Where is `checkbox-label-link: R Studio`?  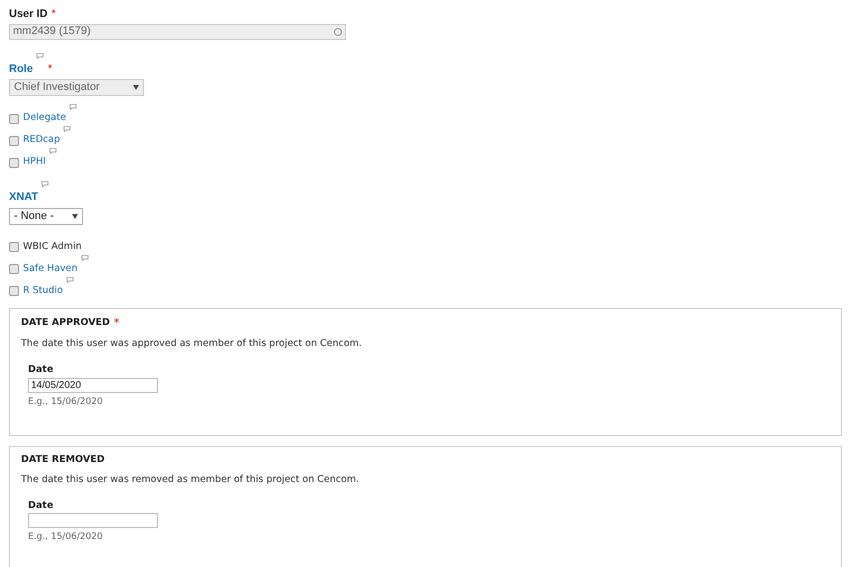 checkbox-label-link: R Studio is located at coordinates (43, 291).